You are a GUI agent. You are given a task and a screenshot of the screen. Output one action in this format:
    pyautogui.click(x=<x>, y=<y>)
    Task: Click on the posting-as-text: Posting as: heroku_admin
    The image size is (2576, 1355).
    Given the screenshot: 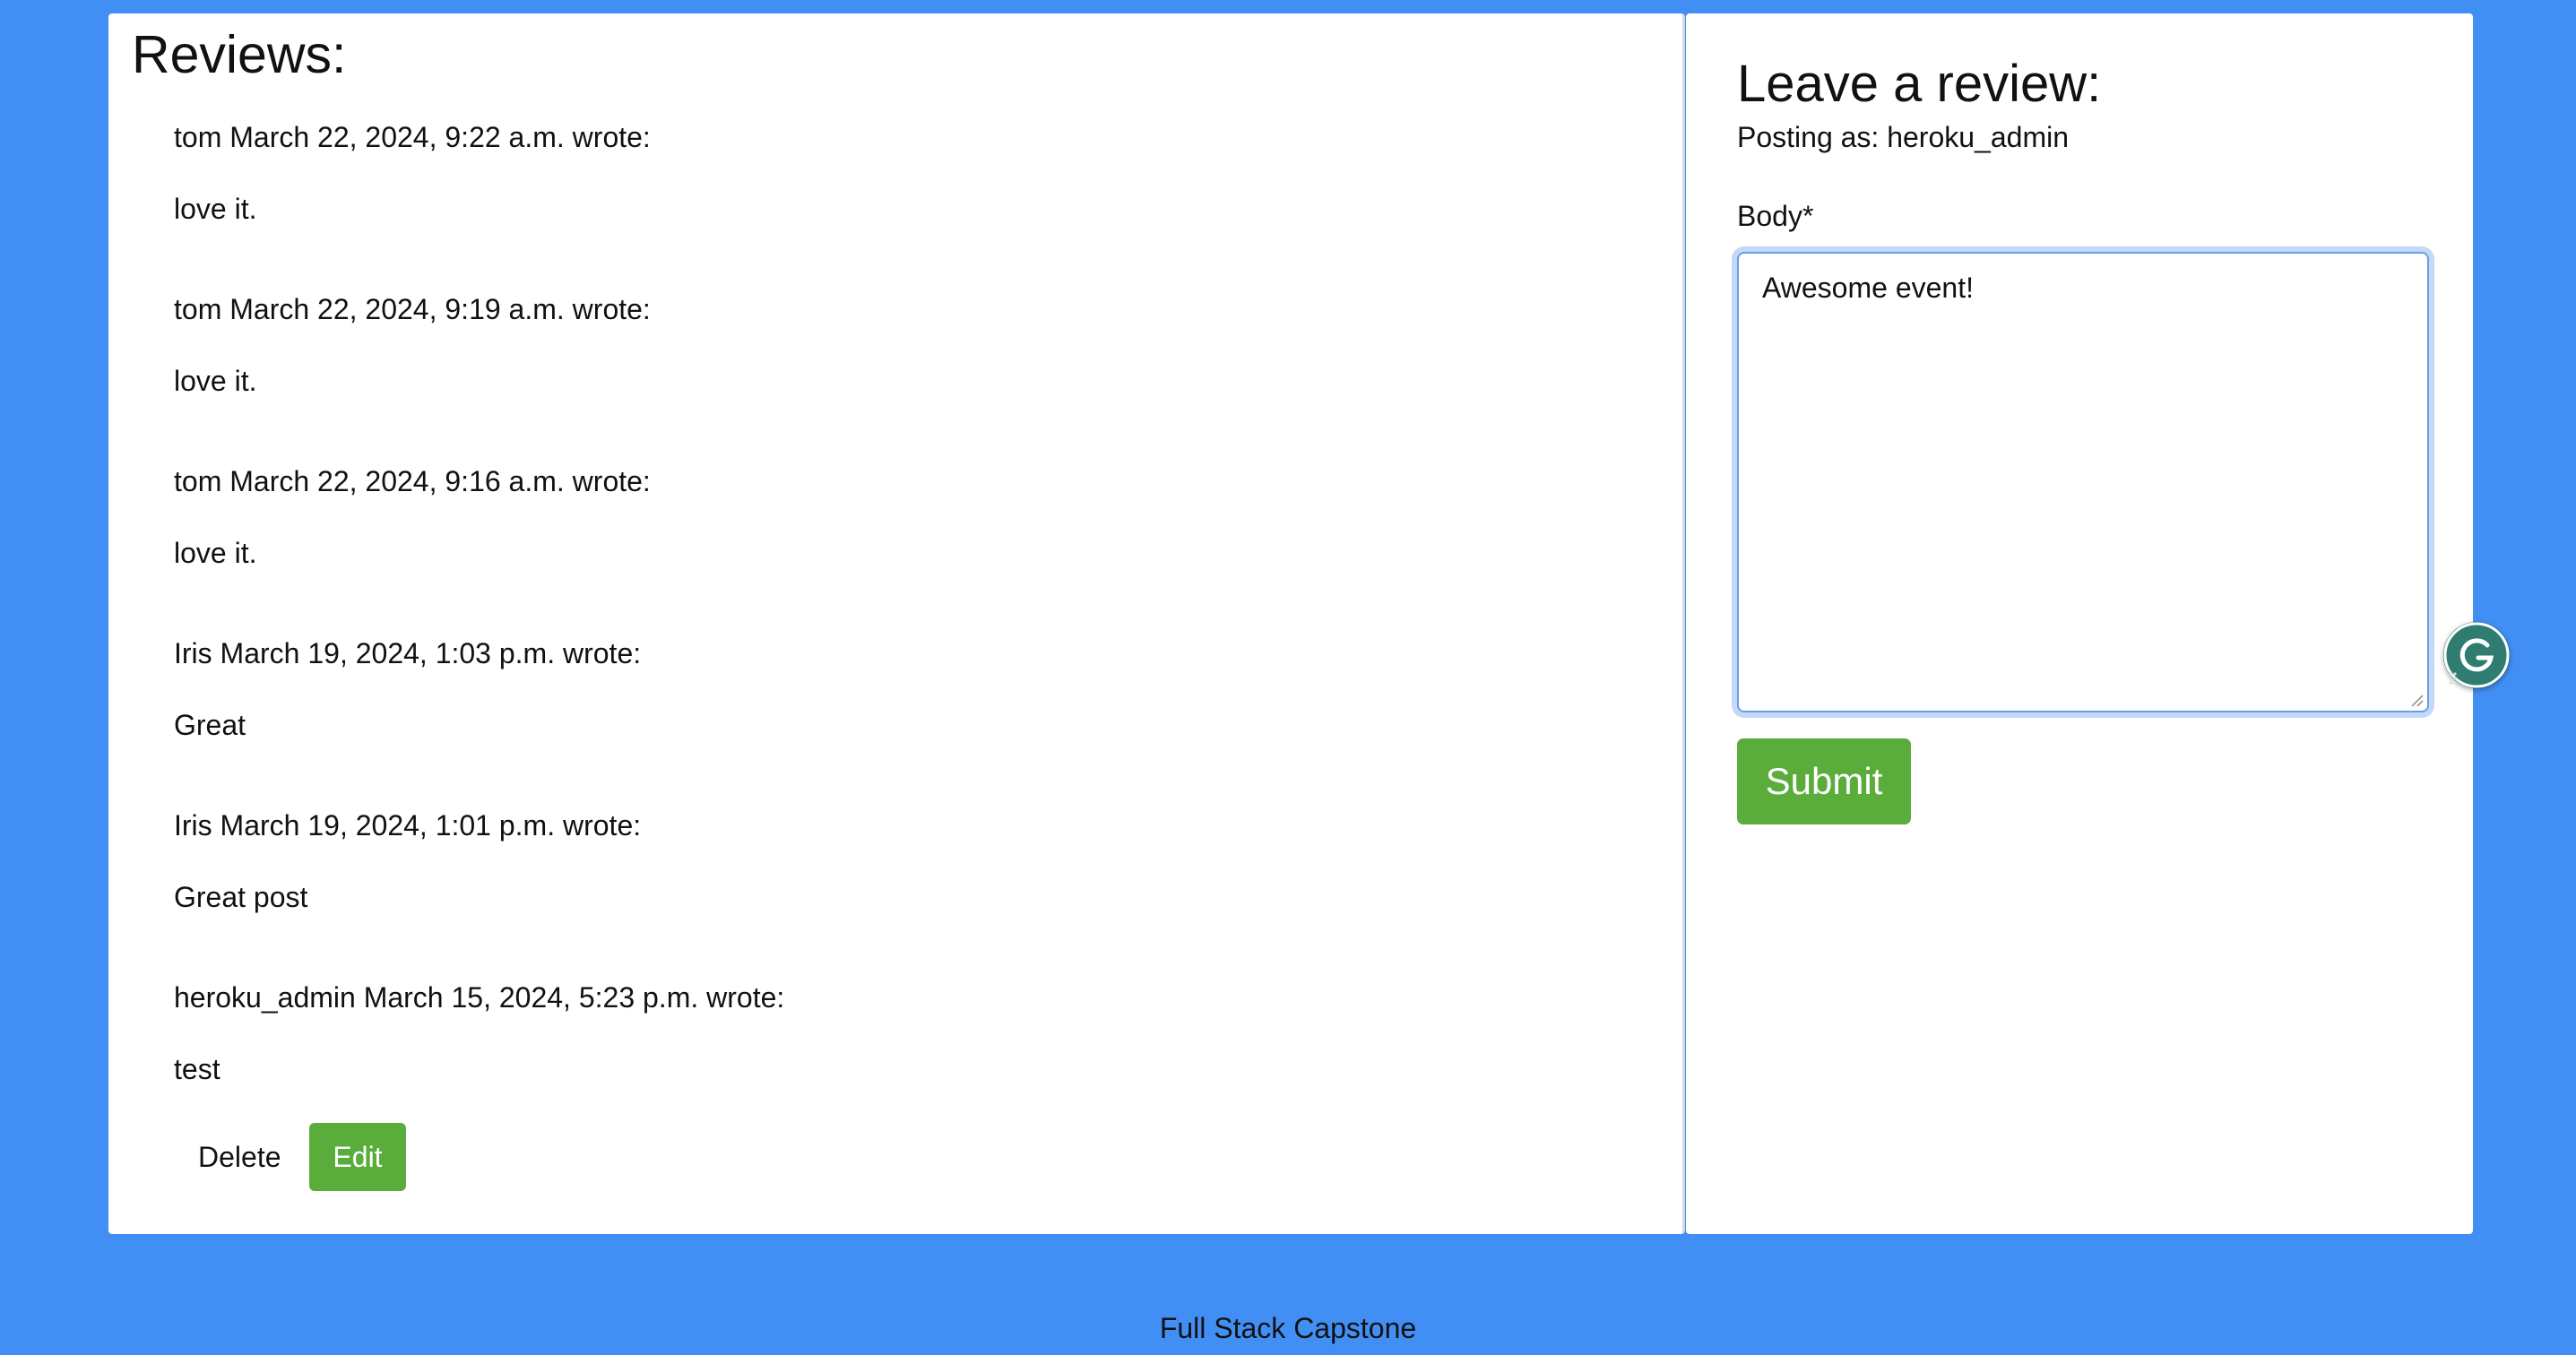 What is the action you would take?
    pyautogui.click(x=1903, y=137)
    